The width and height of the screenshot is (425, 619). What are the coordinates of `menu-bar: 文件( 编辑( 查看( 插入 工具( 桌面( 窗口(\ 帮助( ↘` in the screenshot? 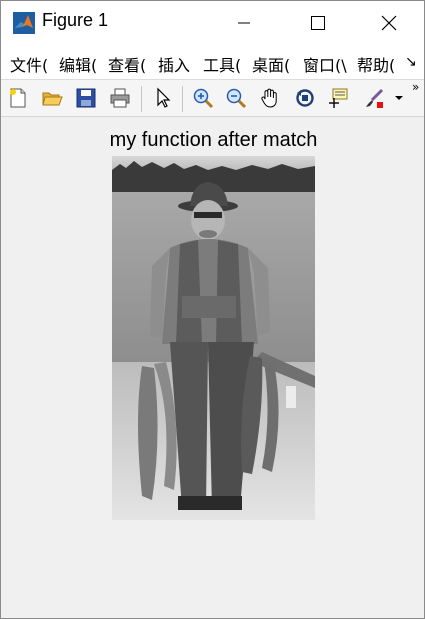 It's located at (212, 62).